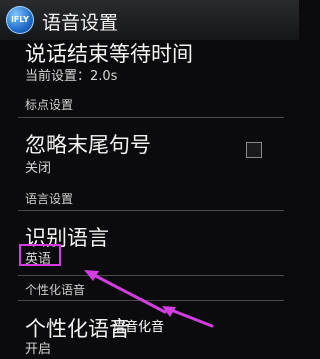 The height and width of the screenshot is (359, 320). I want to click on pref-title: 忽略末尾句号, so click(88, 145).